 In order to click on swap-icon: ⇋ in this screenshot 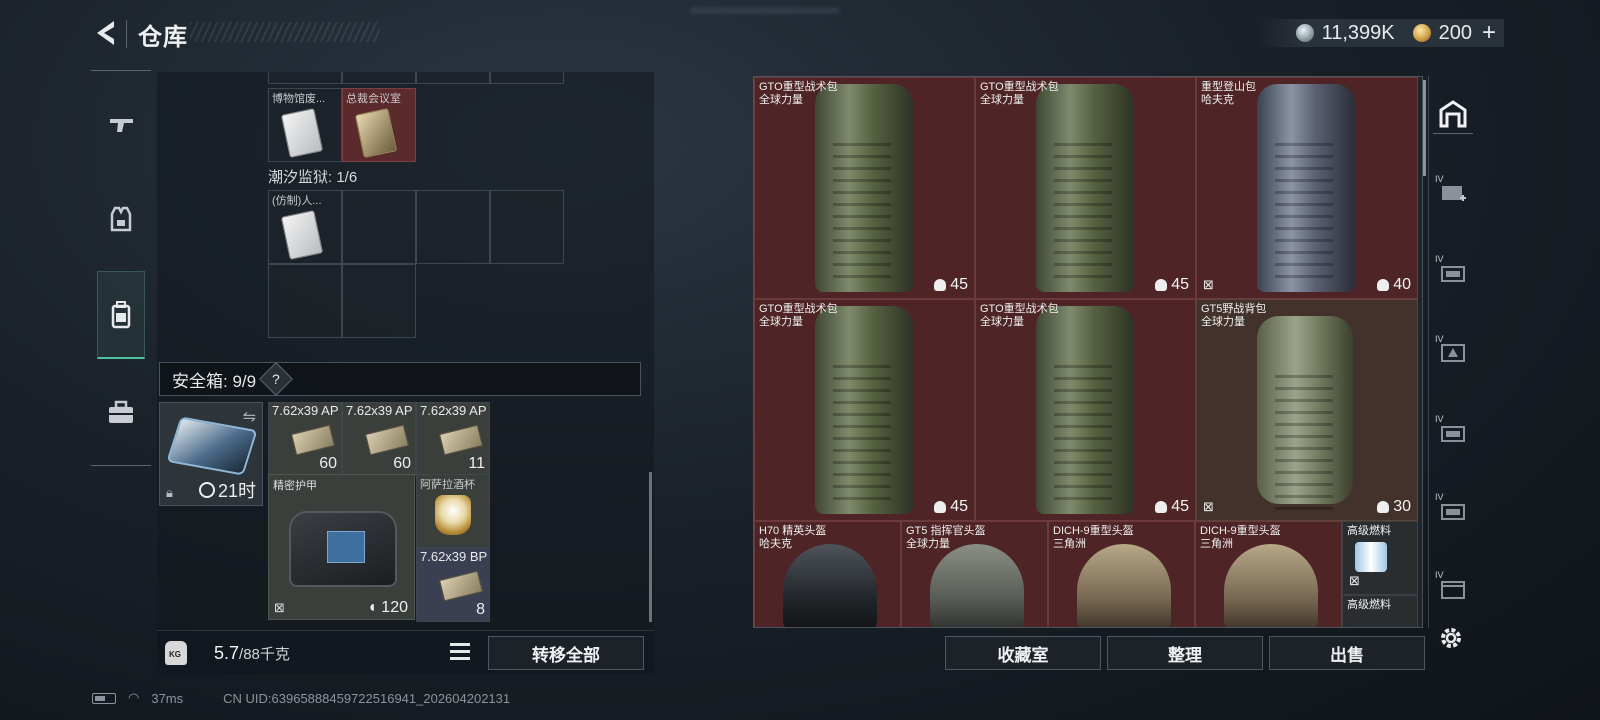, I will do `click(249, 417)`.